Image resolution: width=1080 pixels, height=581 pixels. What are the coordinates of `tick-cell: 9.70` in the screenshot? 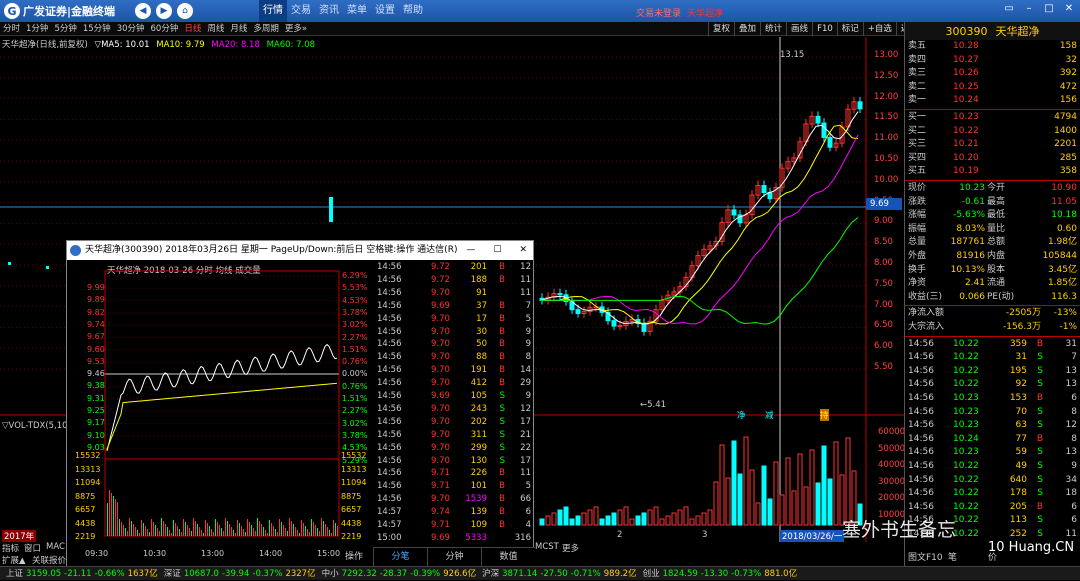 It's located at (440, 434).